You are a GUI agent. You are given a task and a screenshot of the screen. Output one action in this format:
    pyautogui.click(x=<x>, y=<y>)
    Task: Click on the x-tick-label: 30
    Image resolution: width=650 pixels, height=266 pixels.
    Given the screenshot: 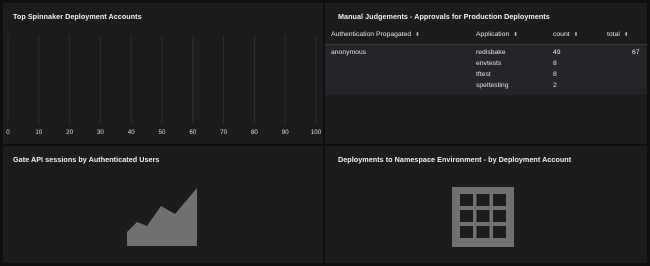 What is the action you would take?
    pyautogui.click(x=100, y=132)
    